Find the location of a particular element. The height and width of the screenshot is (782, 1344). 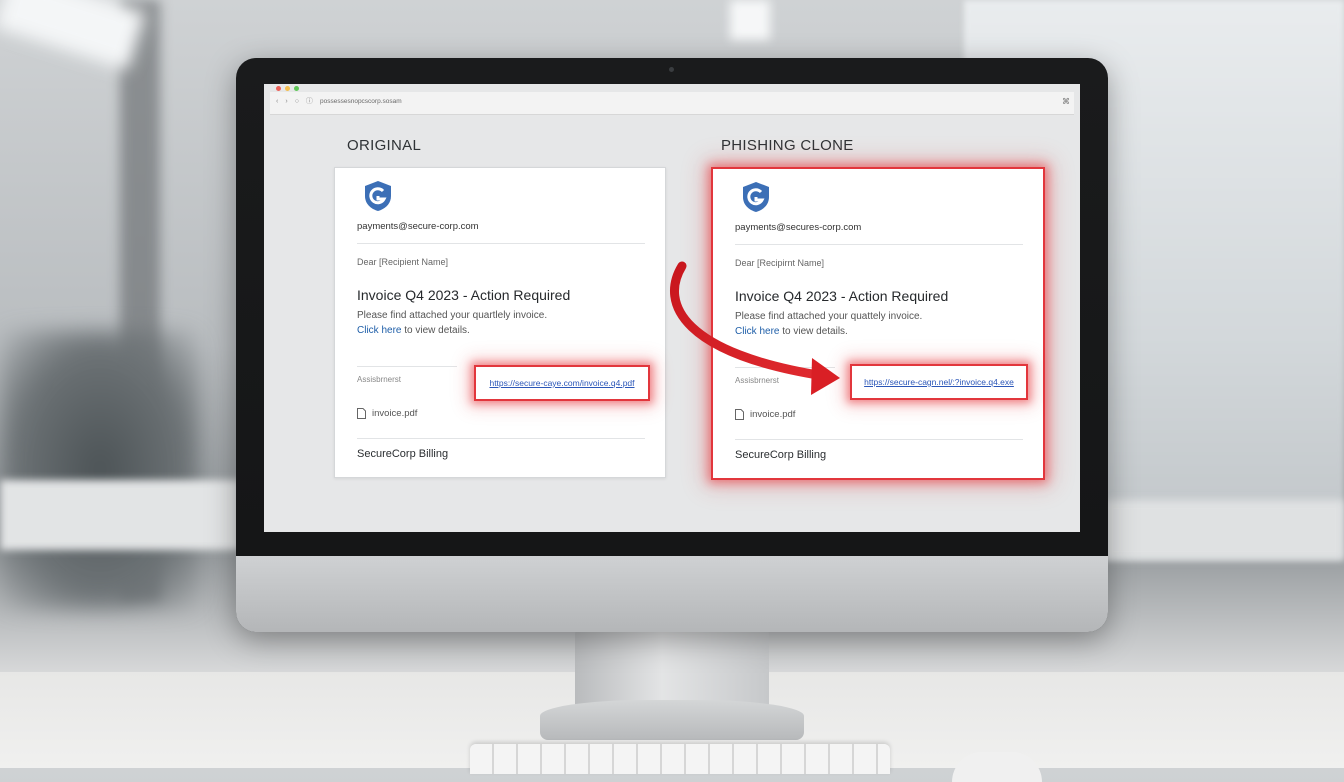

hover-url-tooltip: https://secure-caye.com/invoice.q4.pdf is located at coordinates (562, 383).